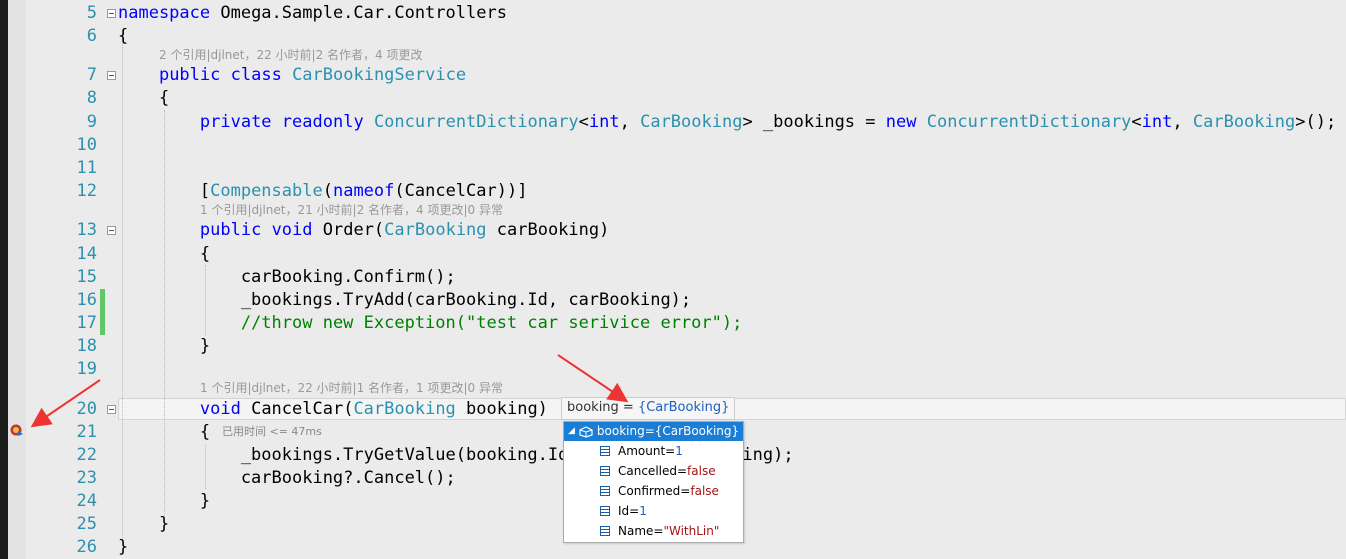 This screenshot has width=1346, height=559. Describe the element at coordinates (329, 391) in the screenshot. I see `red-arrow-icon` at that location.